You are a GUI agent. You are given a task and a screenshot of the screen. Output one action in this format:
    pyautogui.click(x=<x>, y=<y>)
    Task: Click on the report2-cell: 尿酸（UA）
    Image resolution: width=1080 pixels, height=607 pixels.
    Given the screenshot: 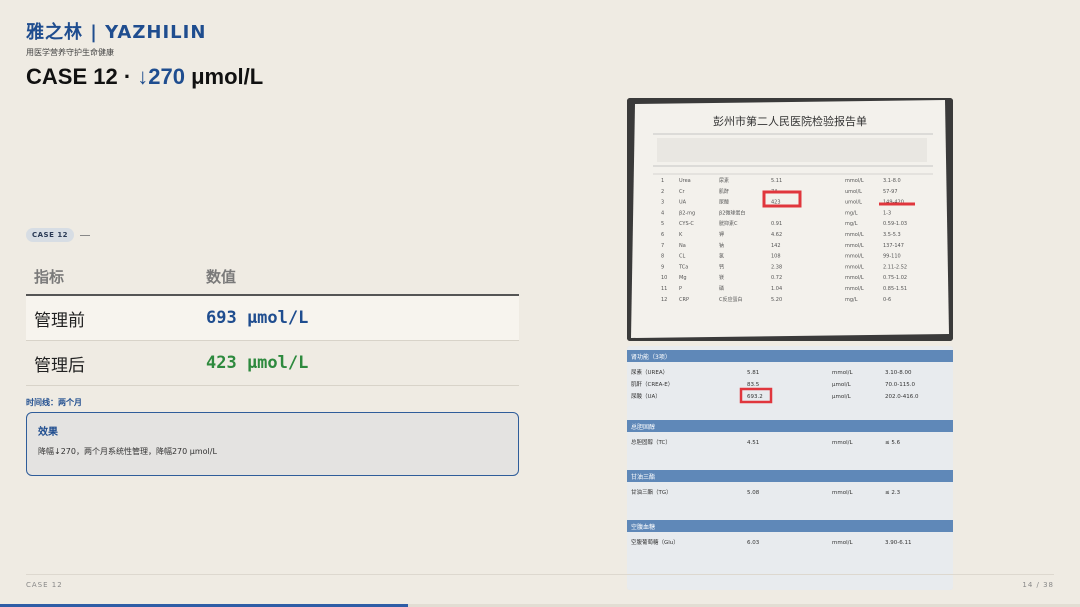 What is the action you would take?
    pyautogui.click(x=646, y=396)
    